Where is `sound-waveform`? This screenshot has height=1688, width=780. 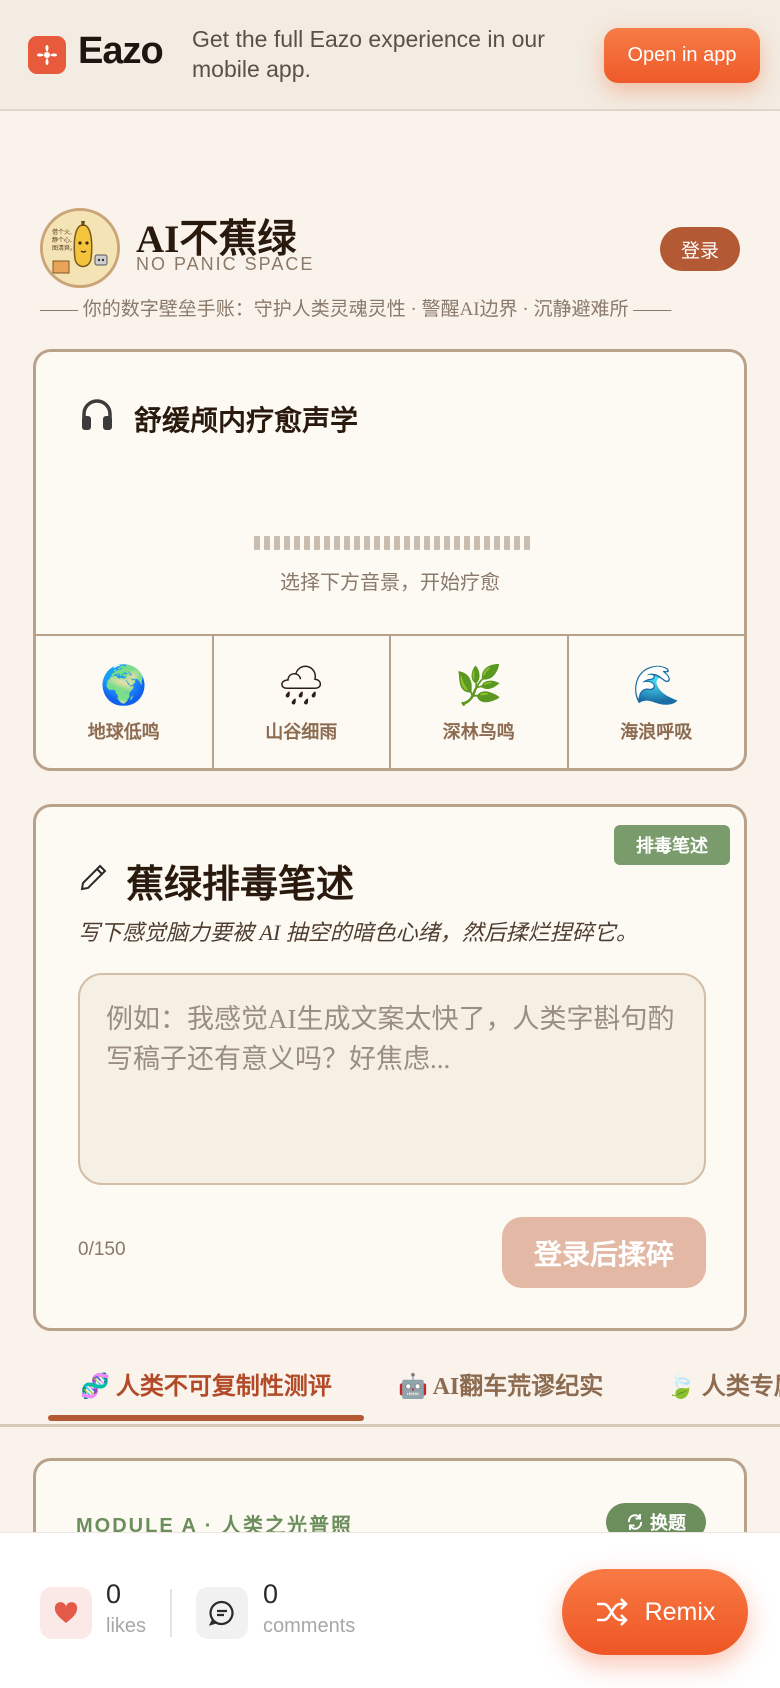 sound-waveform is located at coordinates (392, 543).